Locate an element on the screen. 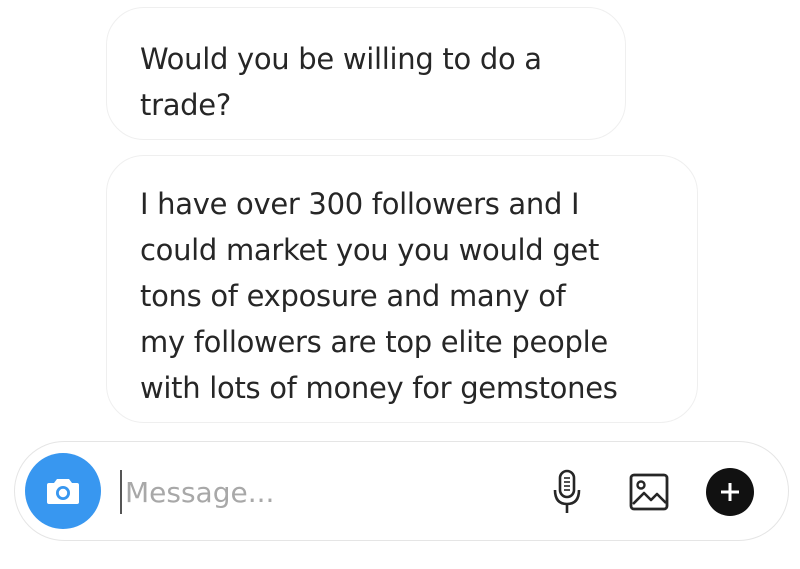 This screenshot has width=800, height=569. message-line: Would you be willing to do a is located at coordinates (341, 59).